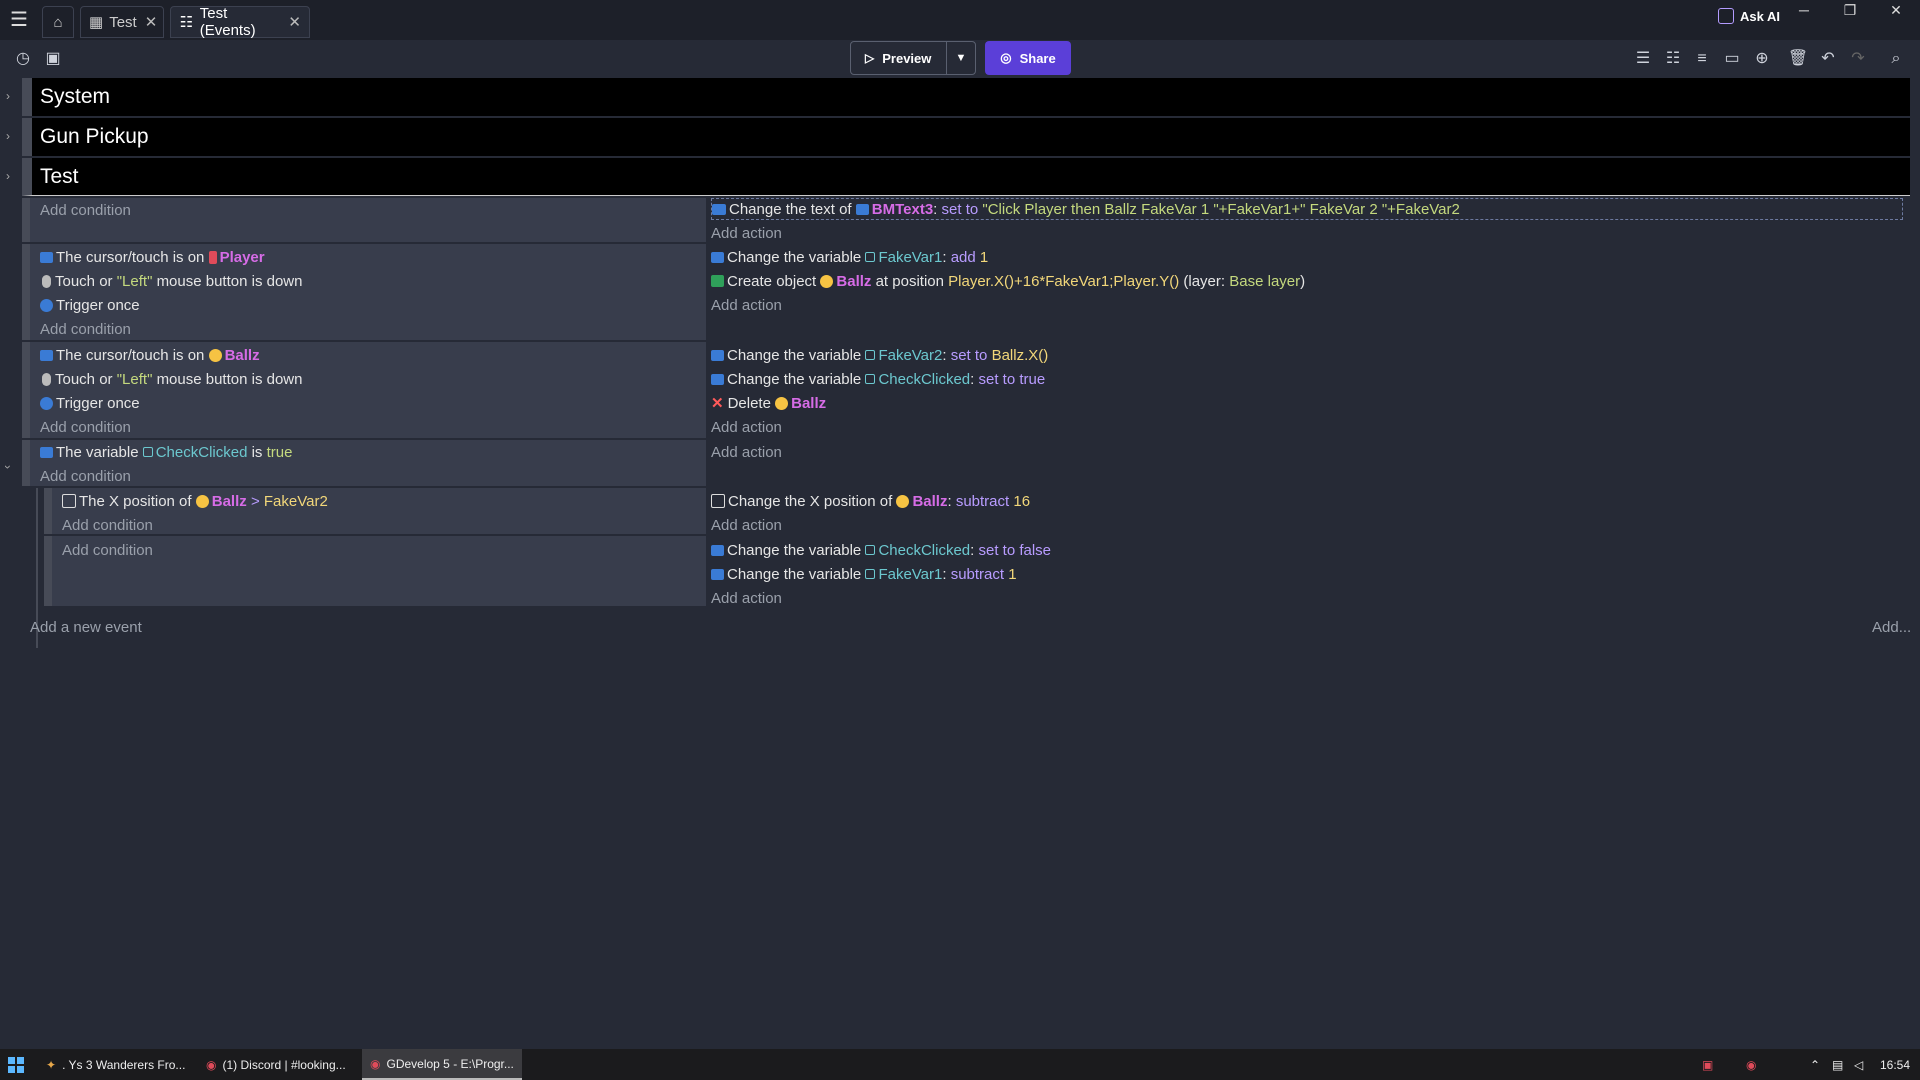 Image resolution: width=1920 pixels, height=1080 pixels. I want to click on clock: 16:54, so click(1895, 1064).